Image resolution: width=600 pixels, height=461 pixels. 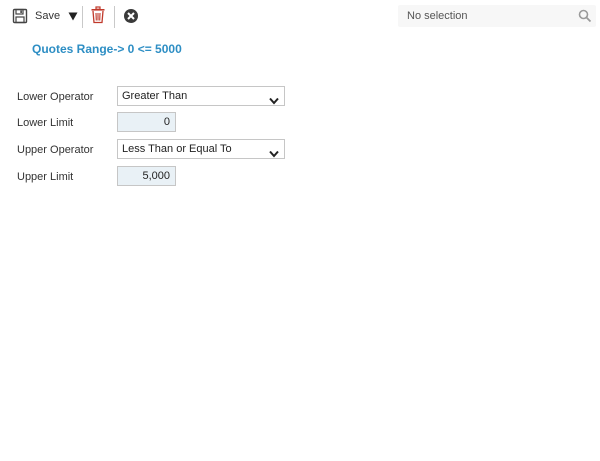 What do you see at coordinates (585, 18) in the screenshot?
I see `magnifier-icon` at bounding box center [585, 18].